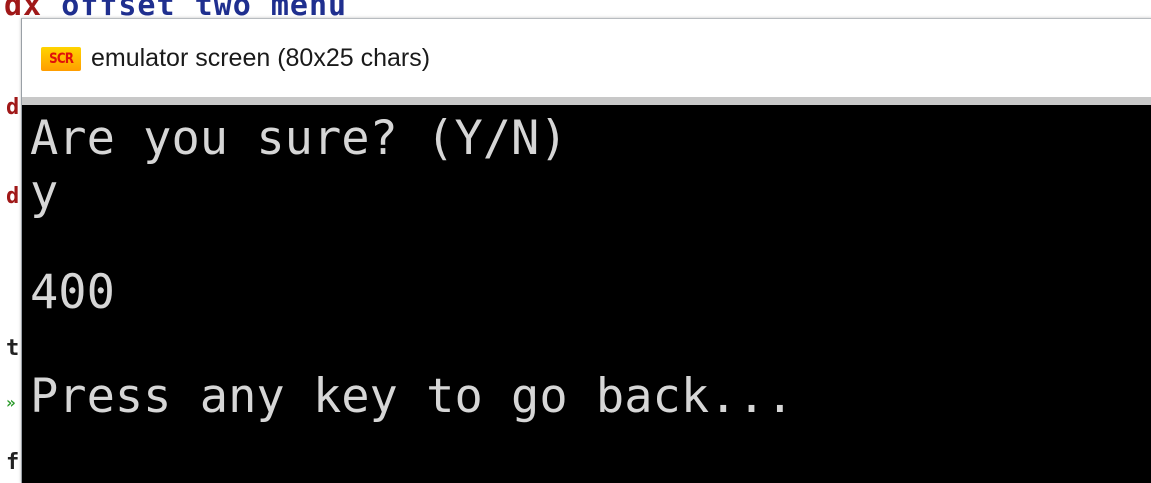  What do you see at coordinates (586, 101) in the screenshot?
I see `titlebar-divider` at bounding box center [586, 101].